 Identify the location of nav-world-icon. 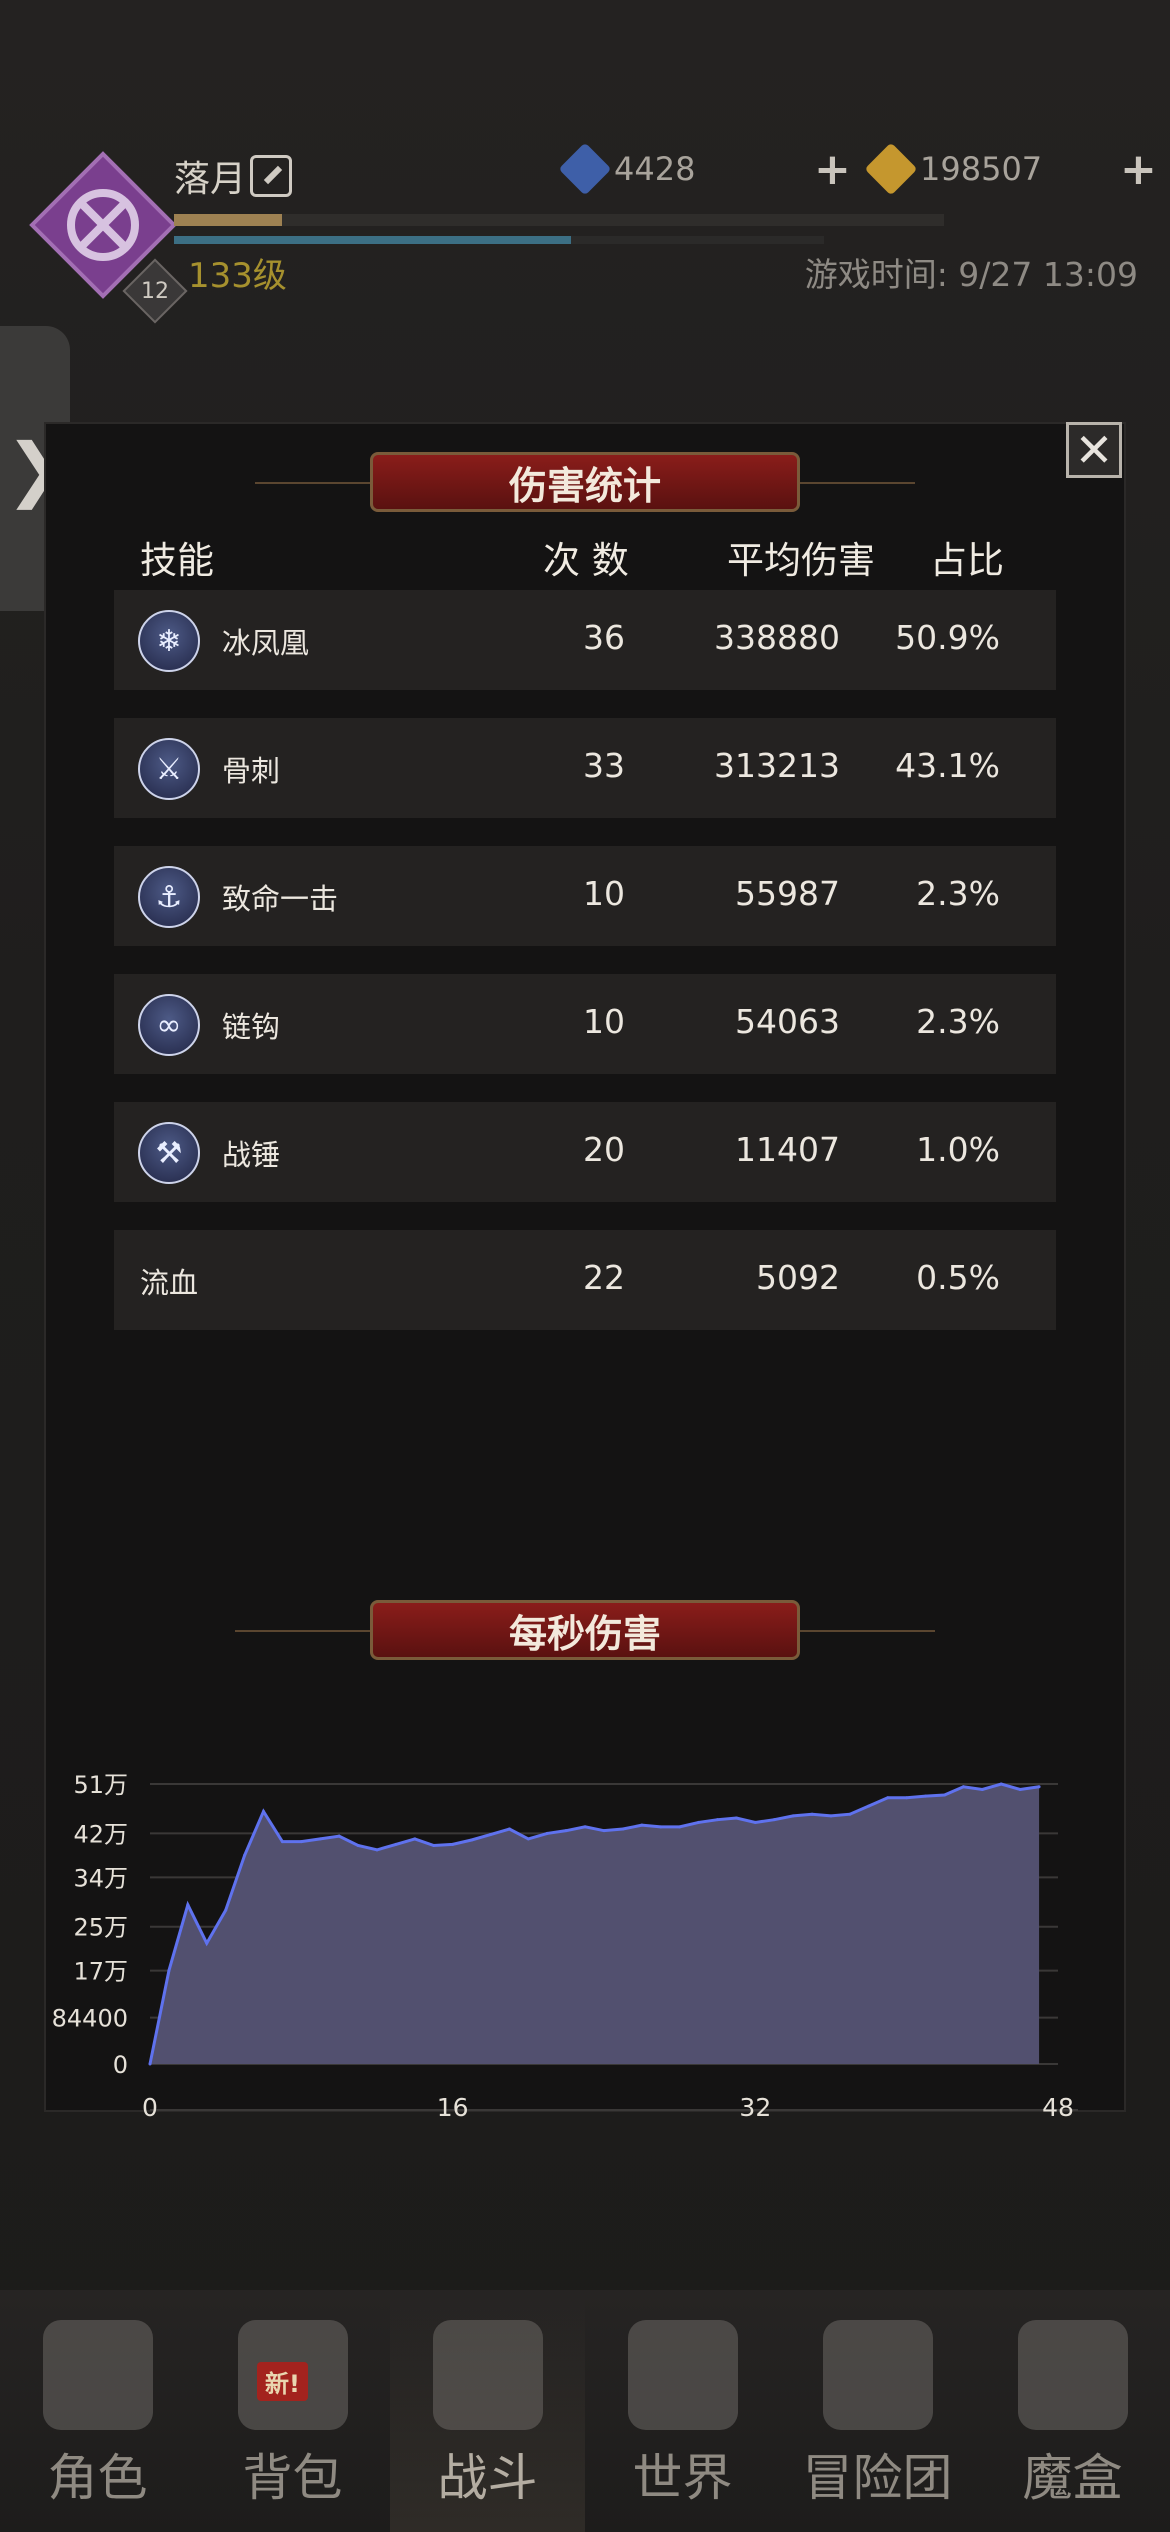
(682, 2375).